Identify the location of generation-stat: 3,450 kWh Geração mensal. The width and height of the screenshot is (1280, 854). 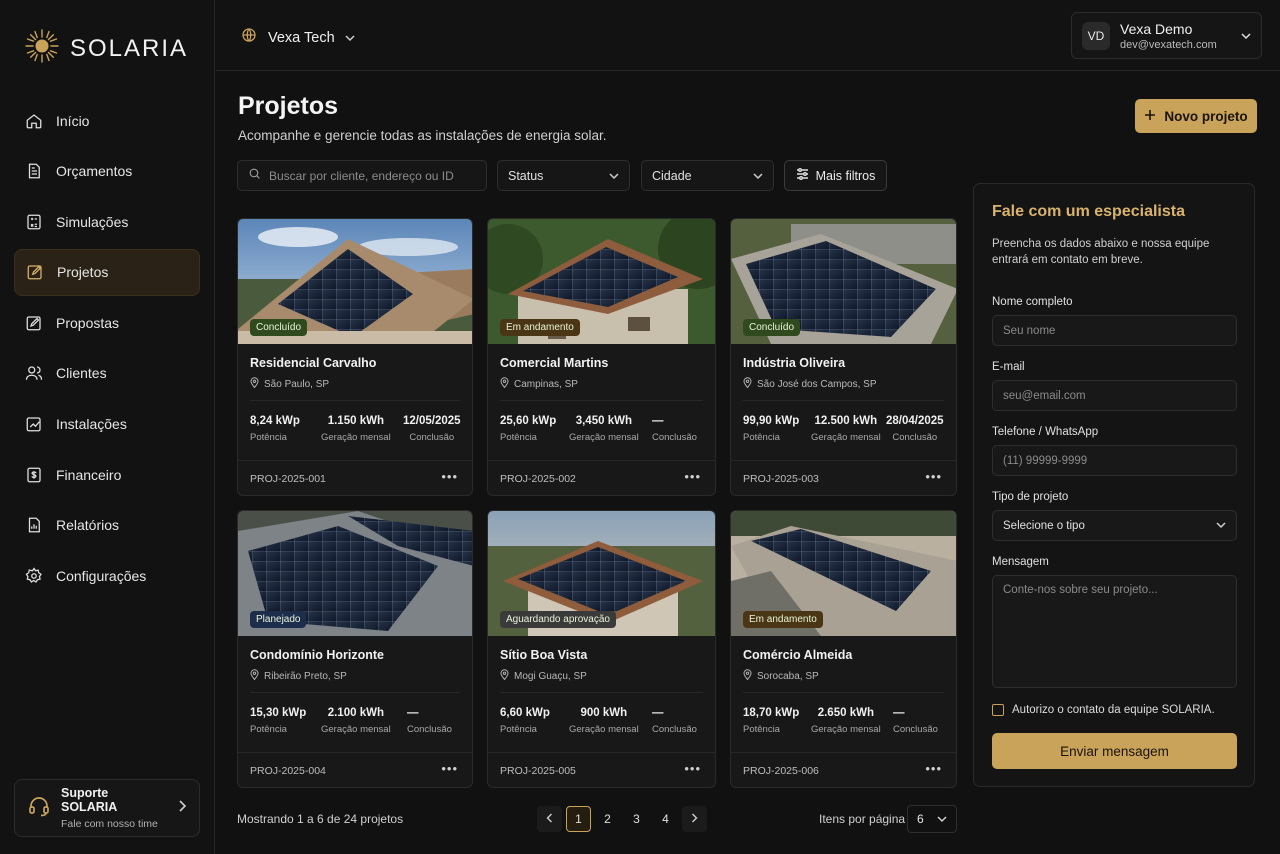
(604, 429).